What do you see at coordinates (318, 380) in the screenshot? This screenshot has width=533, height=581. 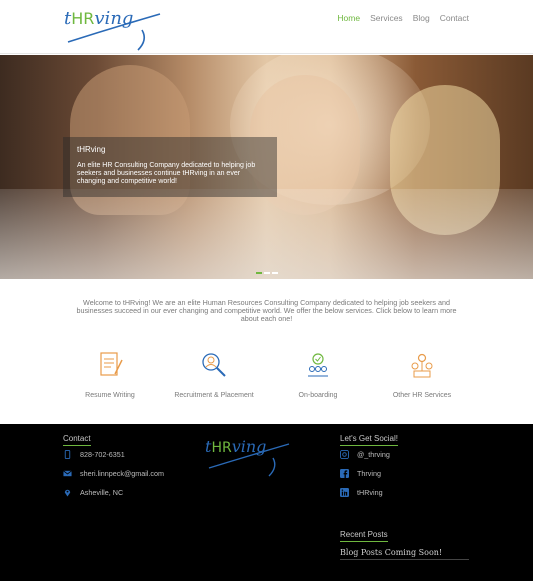 I see `service-onboarding: On-boarding` at bounding box center [318, 380].